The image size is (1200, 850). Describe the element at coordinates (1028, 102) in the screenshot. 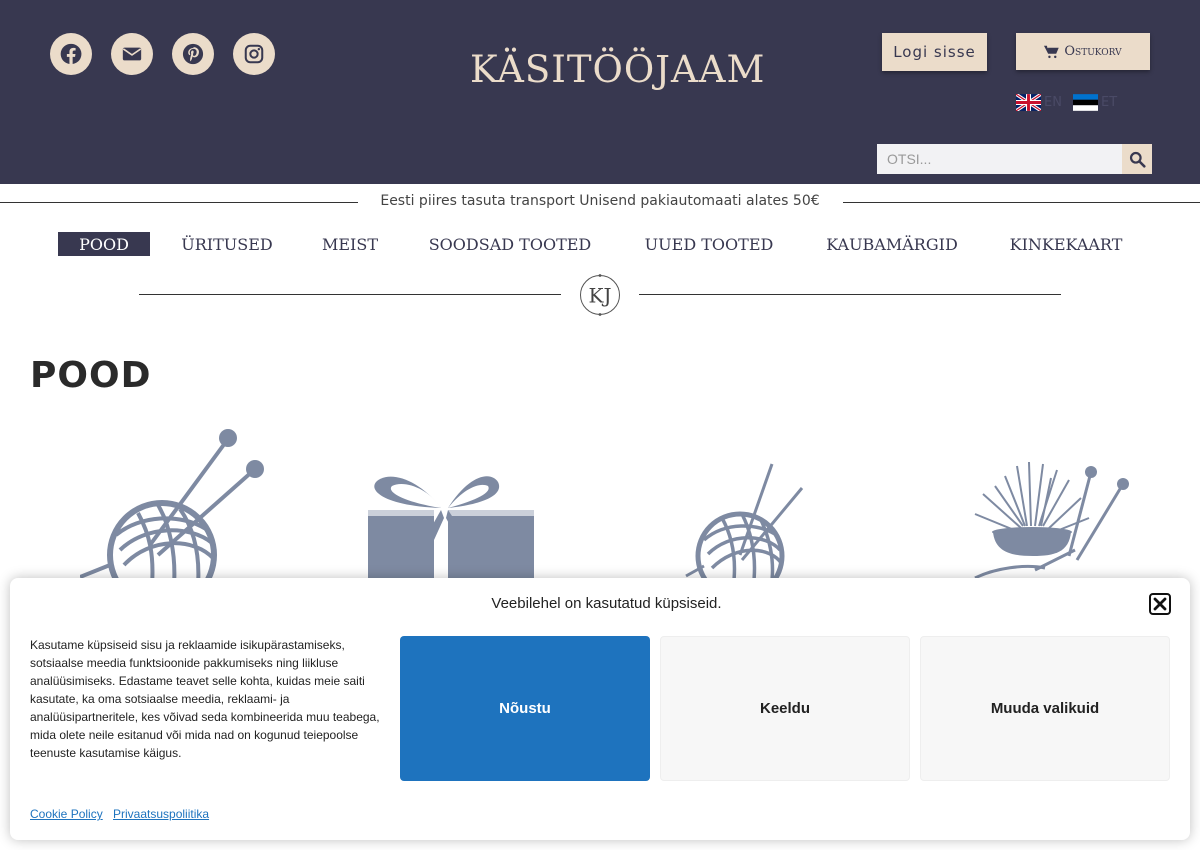

I see `flag-uk-icon` at that location.